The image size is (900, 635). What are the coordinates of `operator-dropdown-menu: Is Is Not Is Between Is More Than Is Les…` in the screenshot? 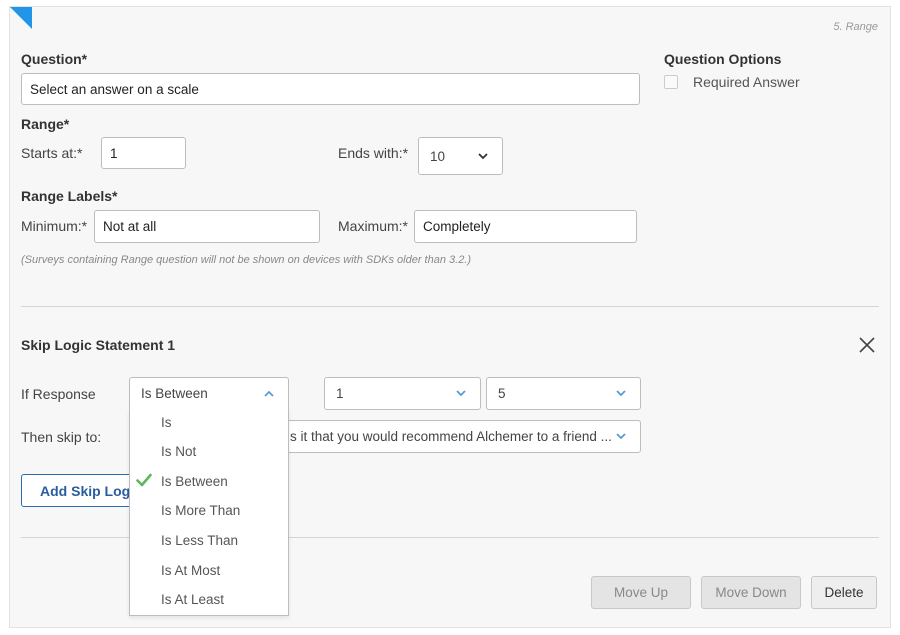 It's located at (209, 512).